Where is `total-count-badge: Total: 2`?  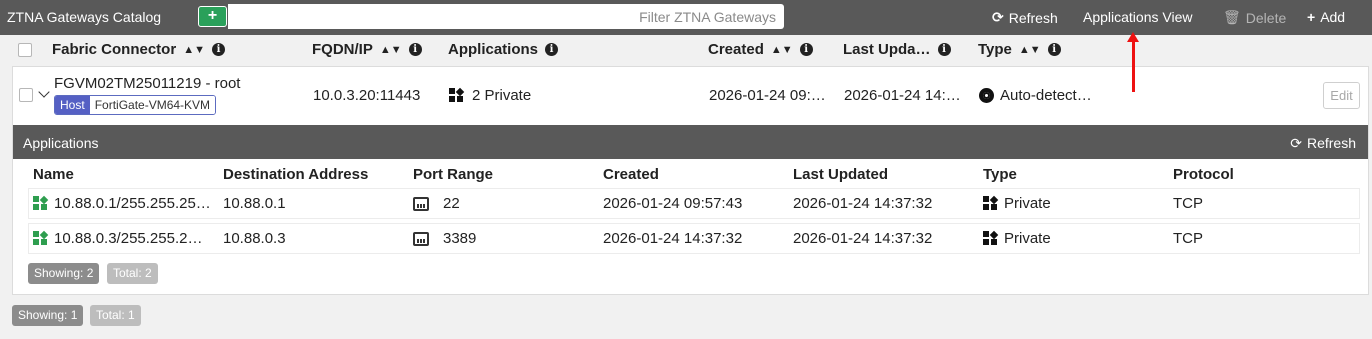
total-count-badge: Total: 2 is located at coordinates (132, 273).